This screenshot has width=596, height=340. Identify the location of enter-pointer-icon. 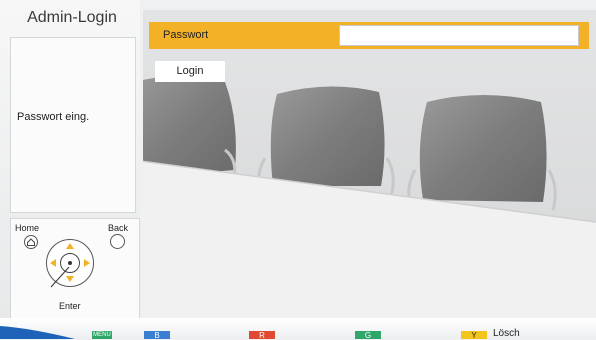
(60, 277).